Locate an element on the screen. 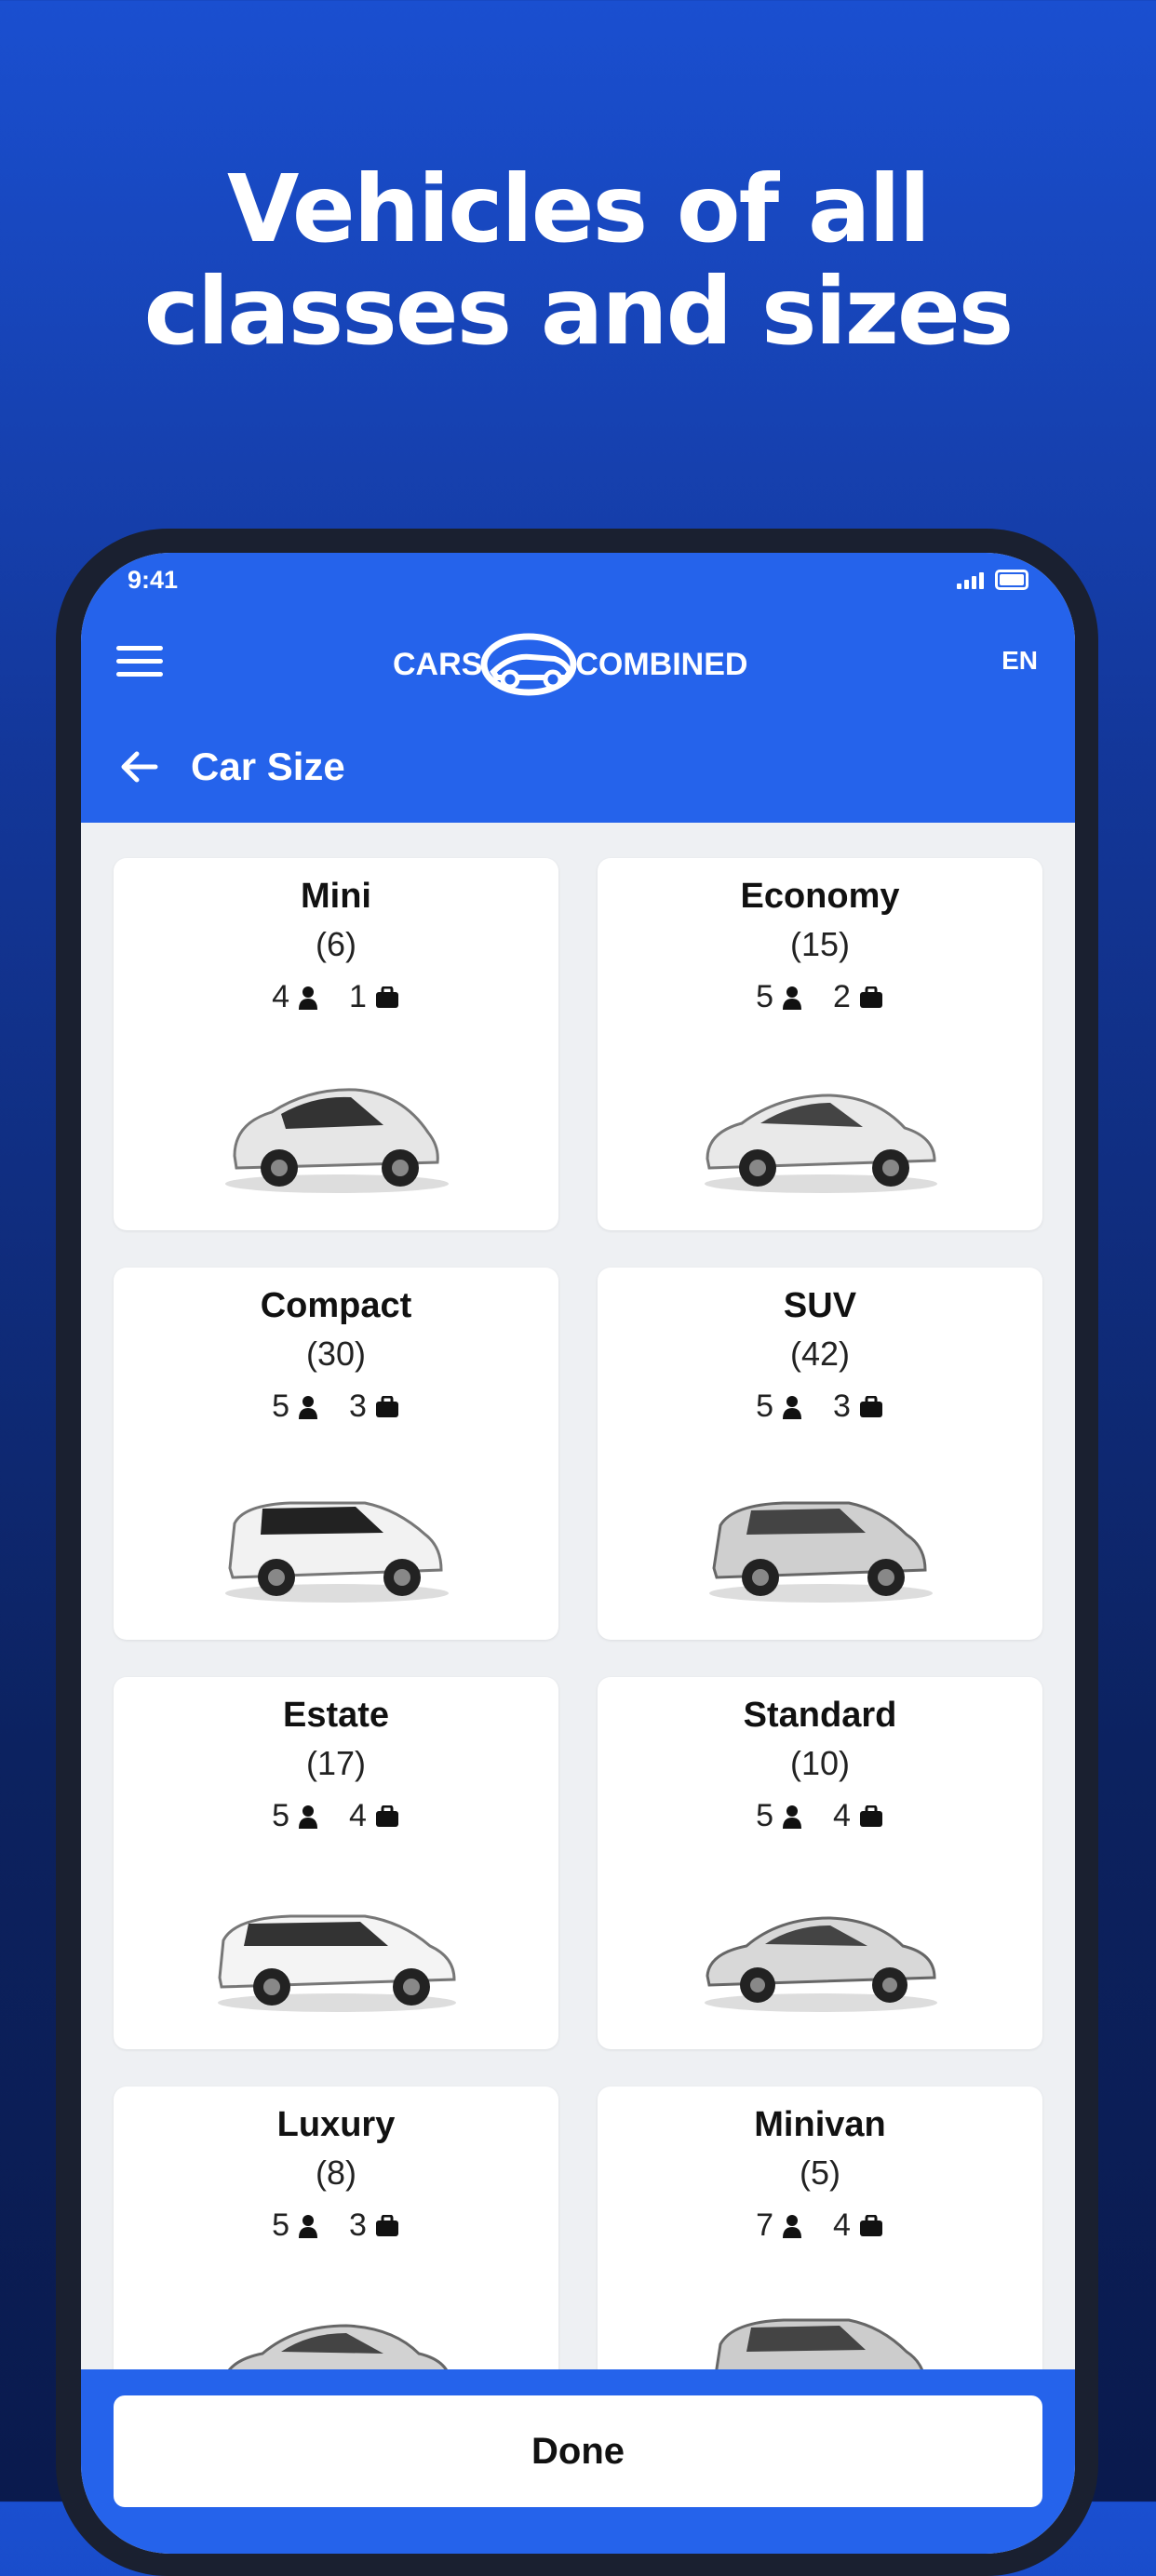  car-size-card-compact: Compact (30) 5 3 is located at coordinates (336, 1454).